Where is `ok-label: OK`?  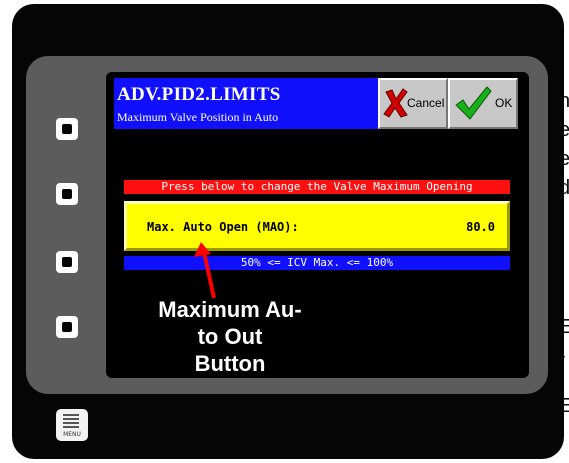
ok-label: OK is located at coordinates (504, 103).